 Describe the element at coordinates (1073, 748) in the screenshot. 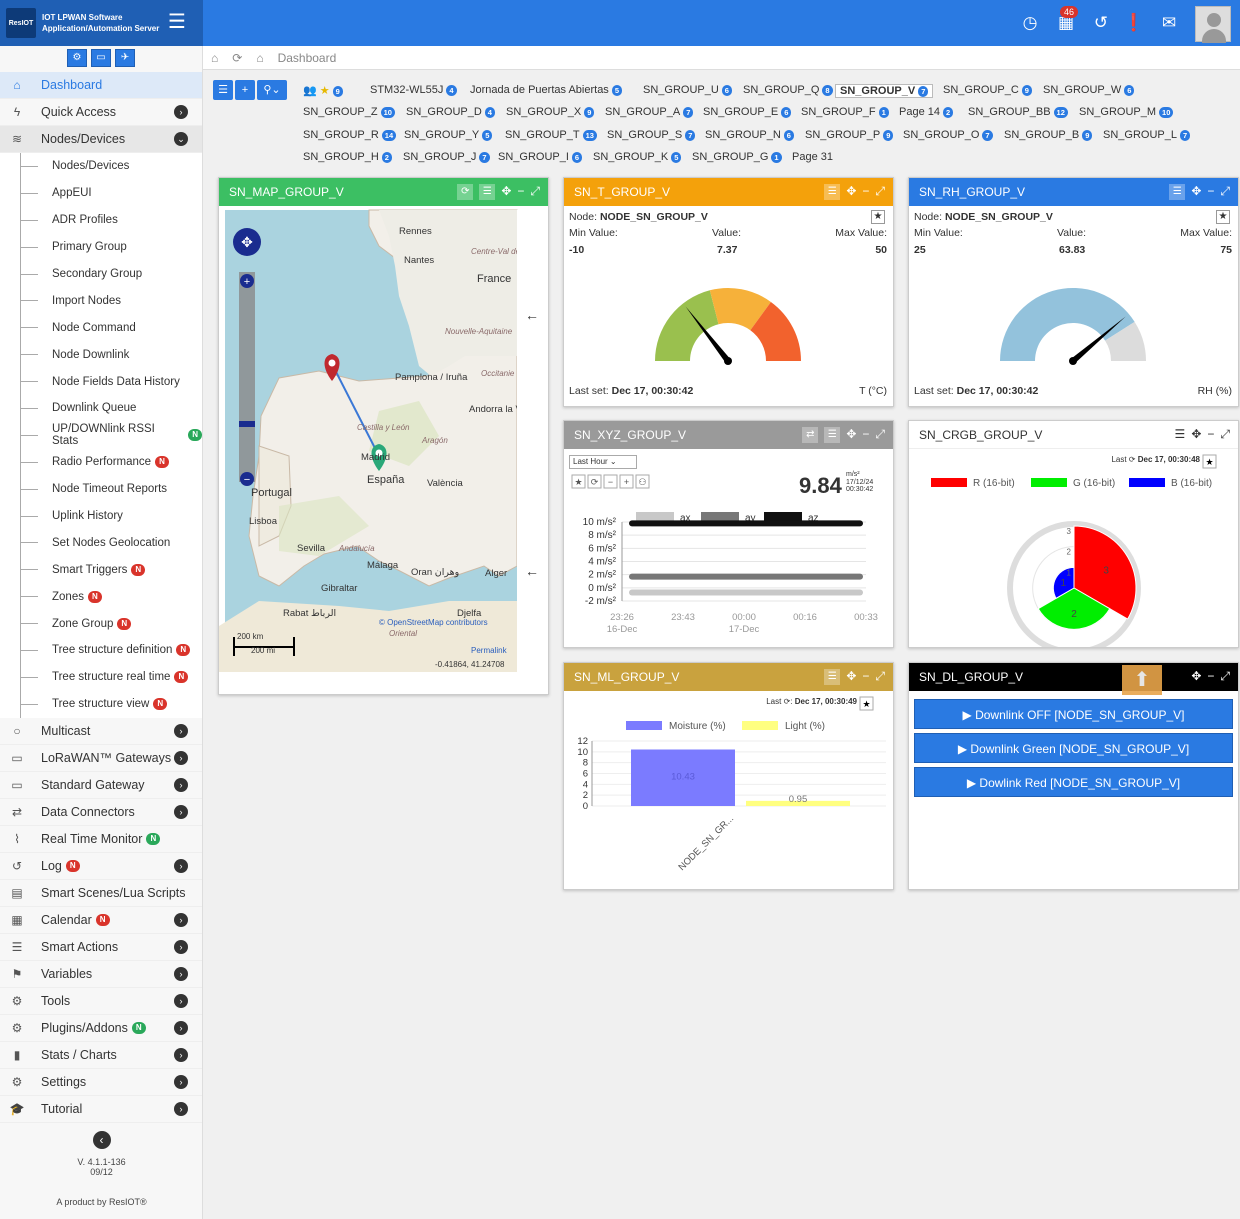

I see `downlink-green-button: ▶ Downlink Green [NODE_SN_GROUP_V]` at that location.